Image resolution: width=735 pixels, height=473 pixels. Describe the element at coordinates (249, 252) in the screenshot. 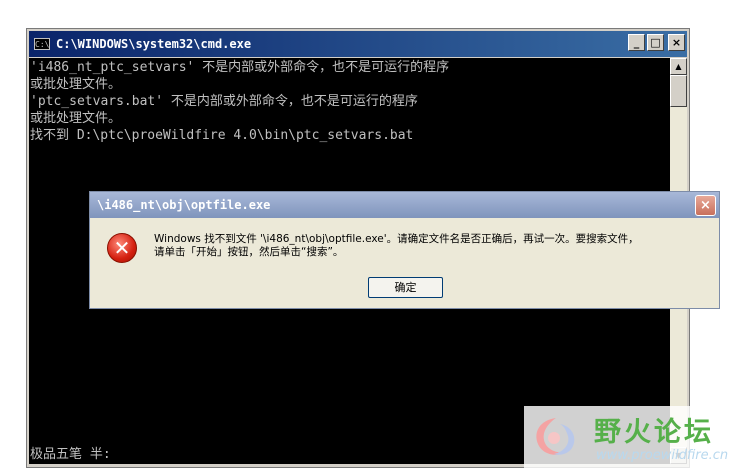

I see `dialog-message-line: 请单击「开始」按钮，然后单击“搜索”。` at that location.